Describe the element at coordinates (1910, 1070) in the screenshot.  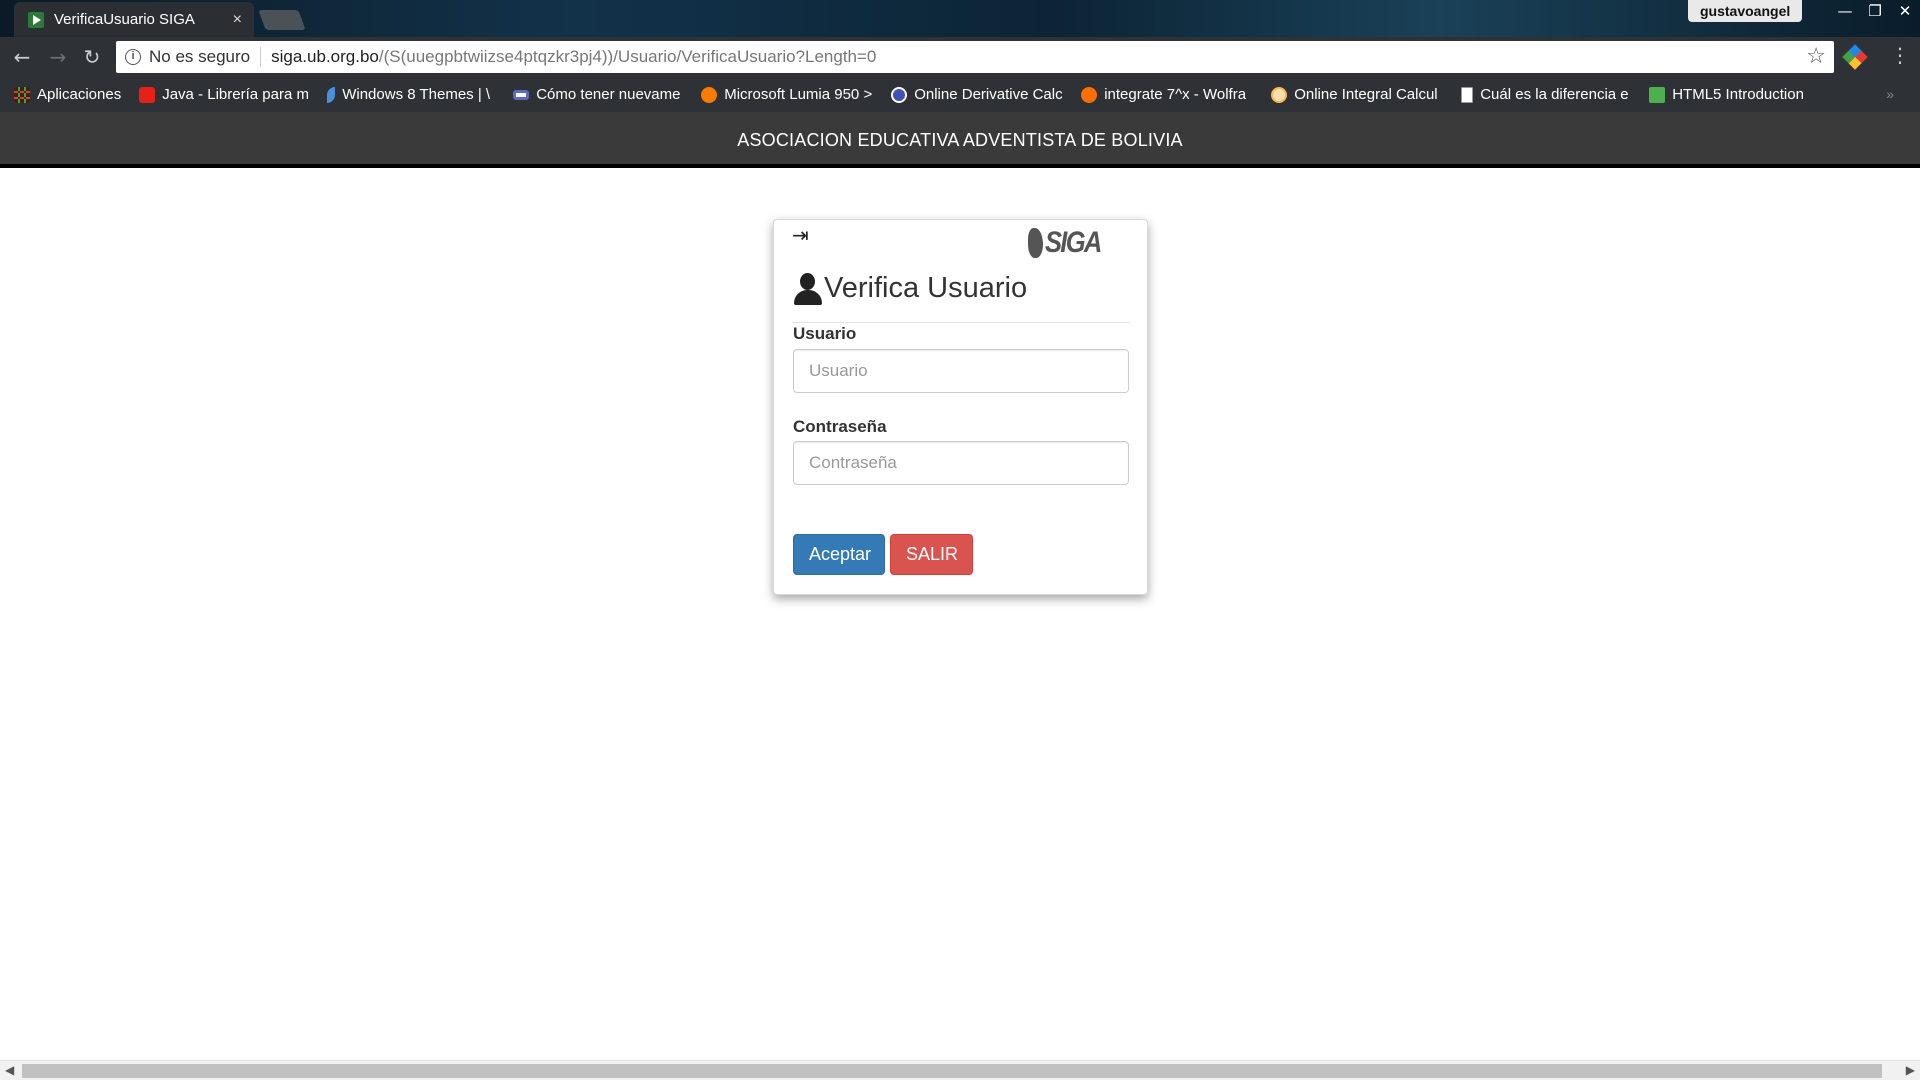
I see `scroll-right-icon: ▶` at that location.